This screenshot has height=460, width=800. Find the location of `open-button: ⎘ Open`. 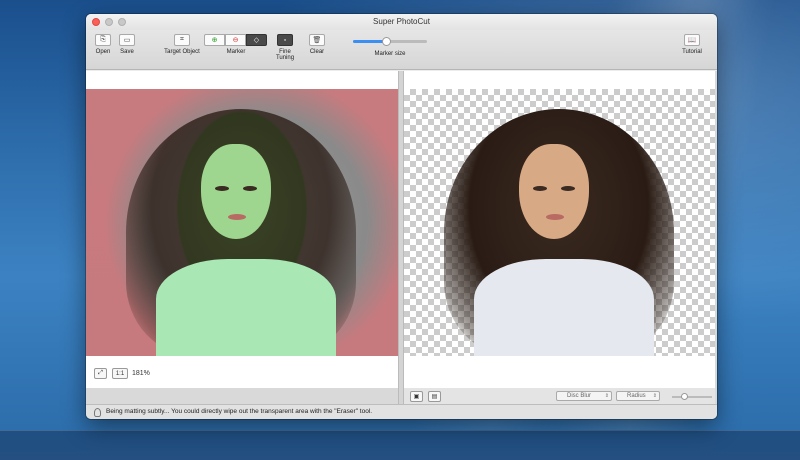

open-button: ⎘ Open is located at coordinates (103, 44).